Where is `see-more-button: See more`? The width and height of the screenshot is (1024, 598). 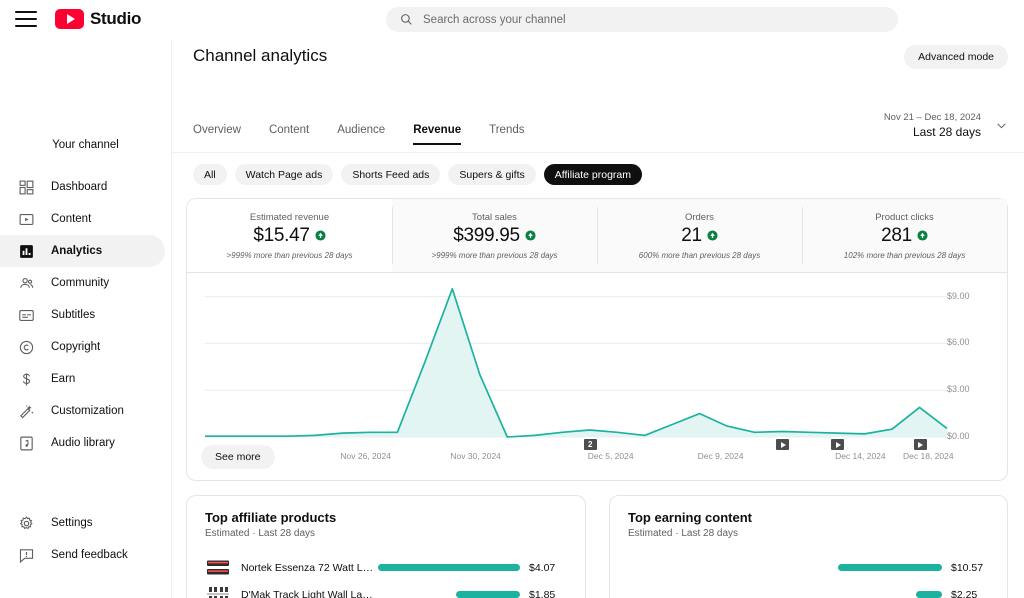 see-more-button: See more is located at coordinates (238, 457).